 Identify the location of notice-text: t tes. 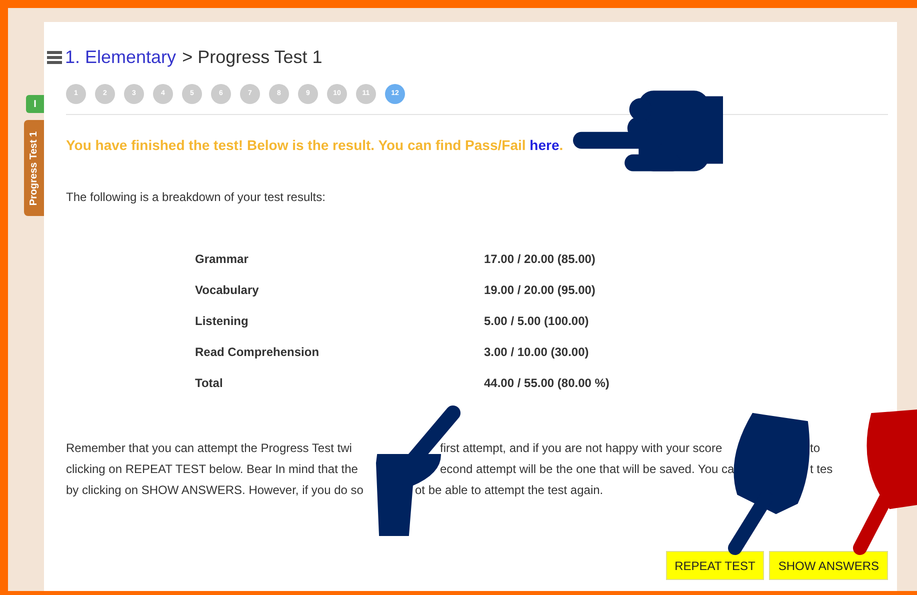
(822, 469).